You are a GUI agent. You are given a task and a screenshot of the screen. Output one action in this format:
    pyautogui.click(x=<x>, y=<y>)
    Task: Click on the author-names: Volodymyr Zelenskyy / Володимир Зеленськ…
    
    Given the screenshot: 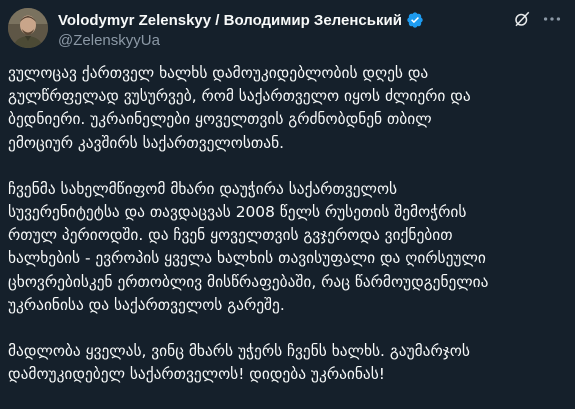 What is the action you would take?
    pyautogui.click(x=291, y=30)
    